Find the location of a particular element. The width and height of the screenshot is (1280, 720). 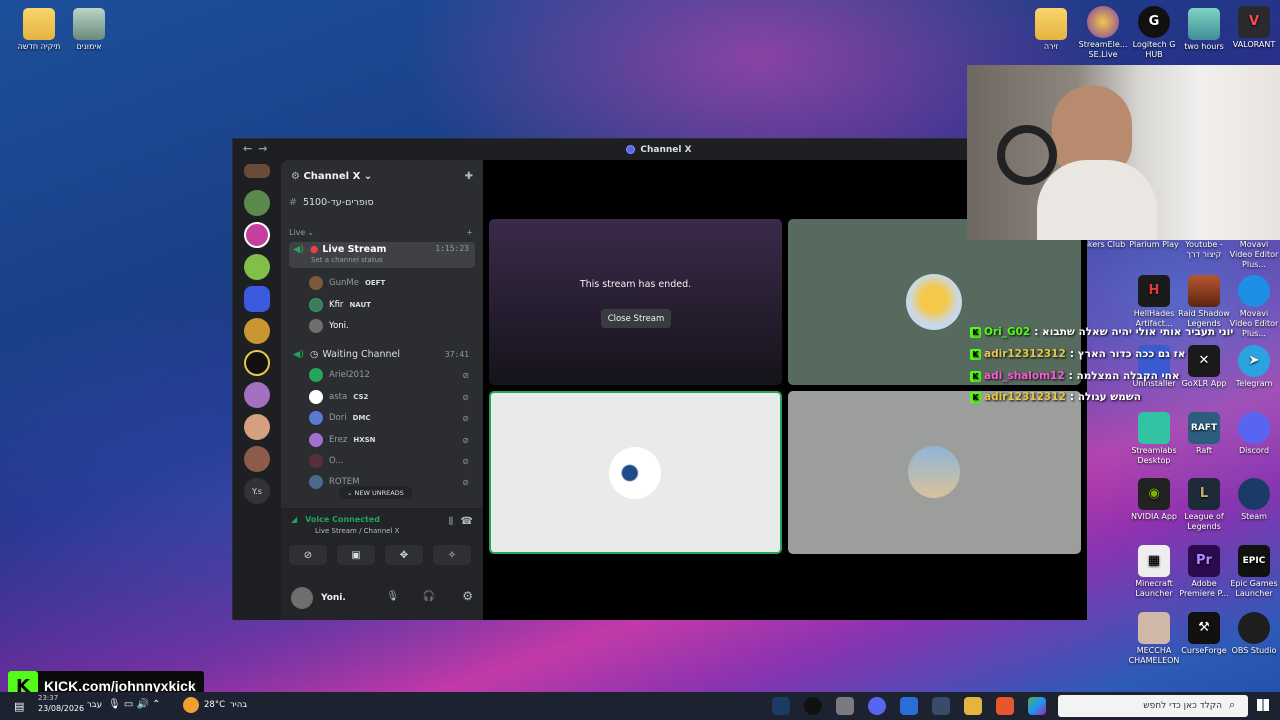

gear-icon: ⚙ is located at coordinates (467, 596).